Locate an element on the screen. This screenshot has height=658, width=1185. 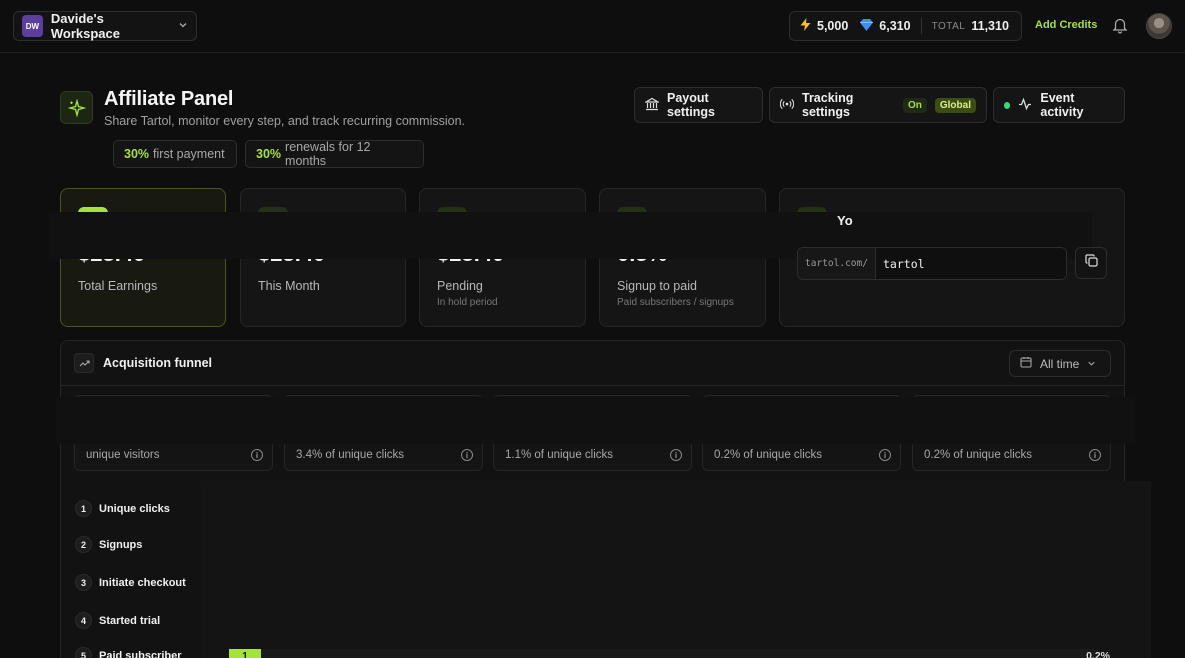
date-range-select: All time is located at coordinates (1060, 363).